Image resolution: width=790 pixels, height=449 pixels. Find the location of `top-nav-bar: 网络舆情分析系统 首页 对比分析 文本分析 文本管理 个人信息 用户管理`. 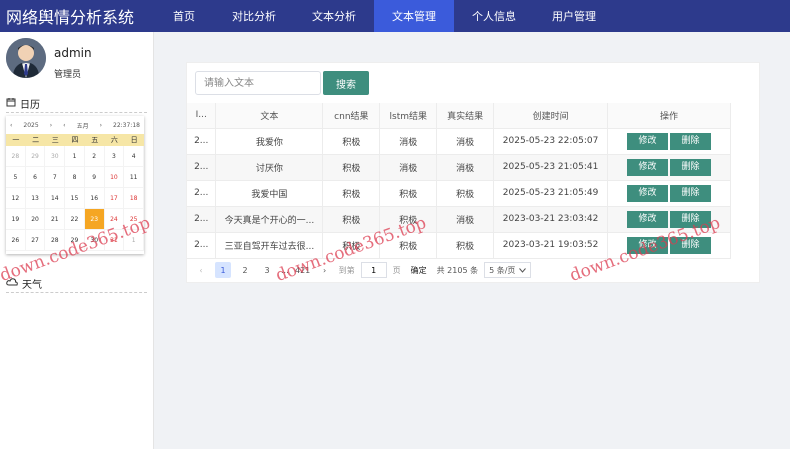

top-nav-bar: 网络舆情分析系统 首页 对比分析 文本分析 文本管理 个人信息 用户管理 is located at coordinates (395, 16).